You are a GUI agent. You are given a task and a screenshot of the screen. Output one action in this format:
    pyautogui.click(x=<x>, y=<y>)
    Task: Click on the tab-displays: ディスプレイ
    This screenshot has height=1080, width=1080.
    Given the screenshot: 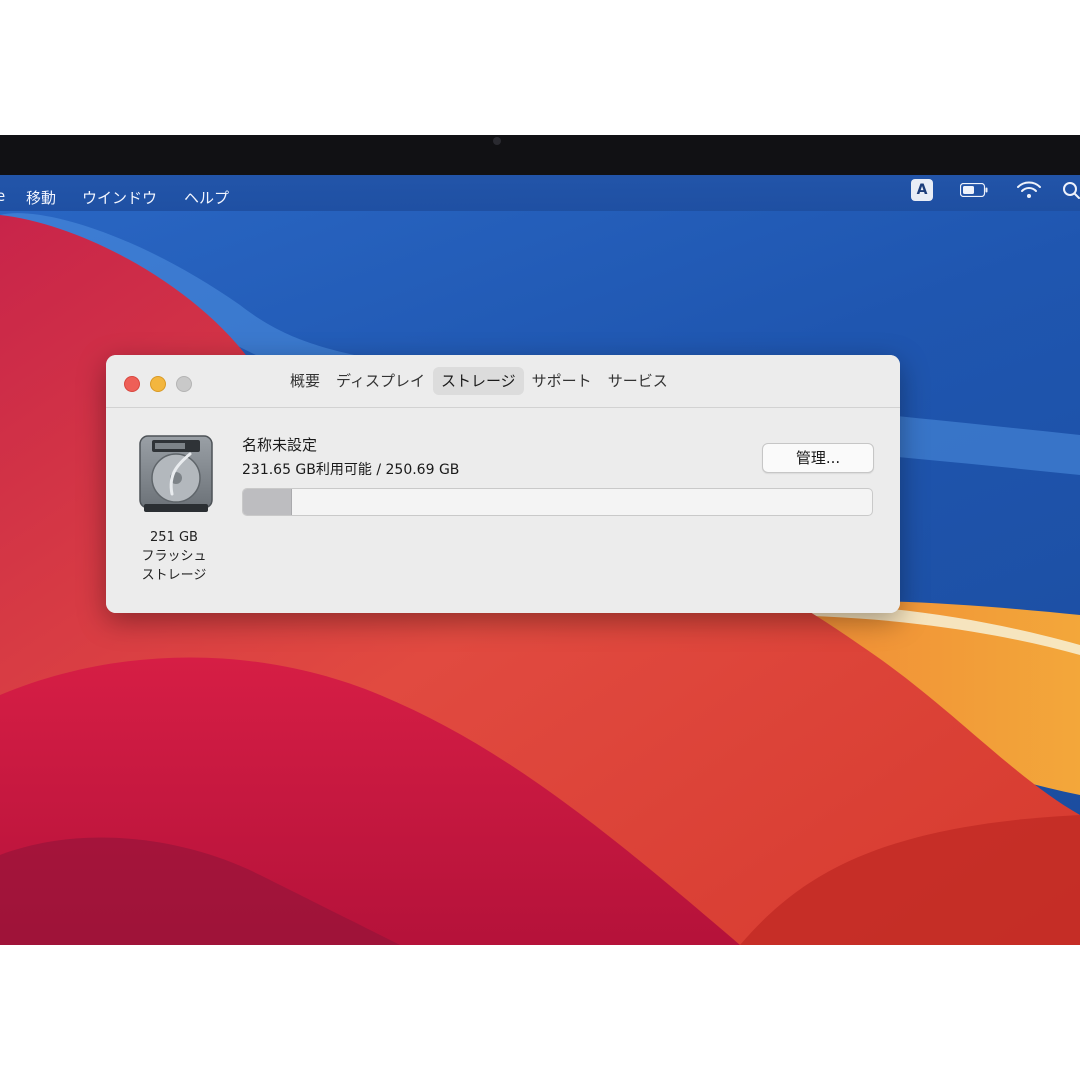 What is the action you would take?
    pyautogui.click(x=380, y=381)
    